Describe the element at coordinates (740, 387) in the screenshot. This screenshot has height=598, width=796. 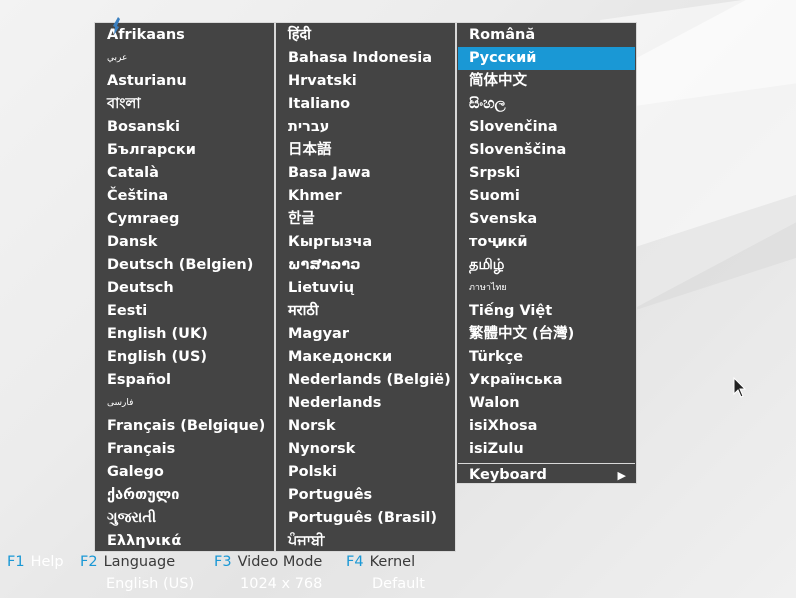
I see `mouse-pointer-icon` at that location.